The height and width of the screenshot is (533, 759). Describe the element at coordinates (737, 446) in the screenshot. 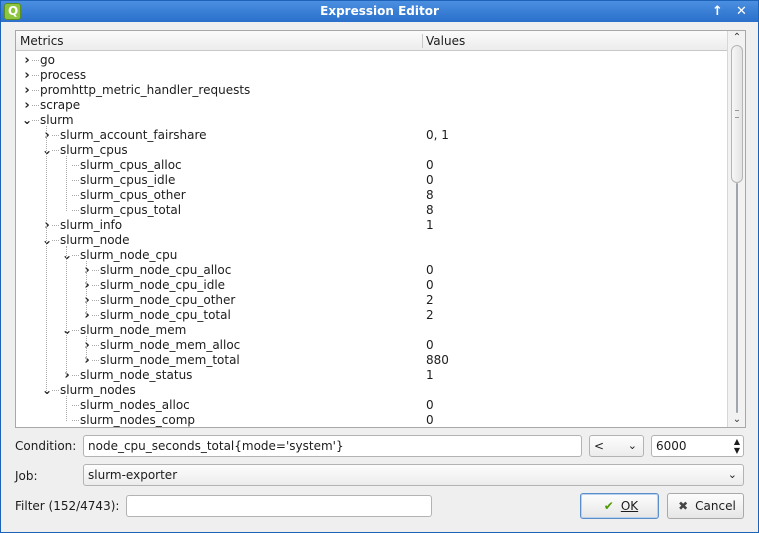

I see `spin-arrows-icon: ▲ ▼` at that location.